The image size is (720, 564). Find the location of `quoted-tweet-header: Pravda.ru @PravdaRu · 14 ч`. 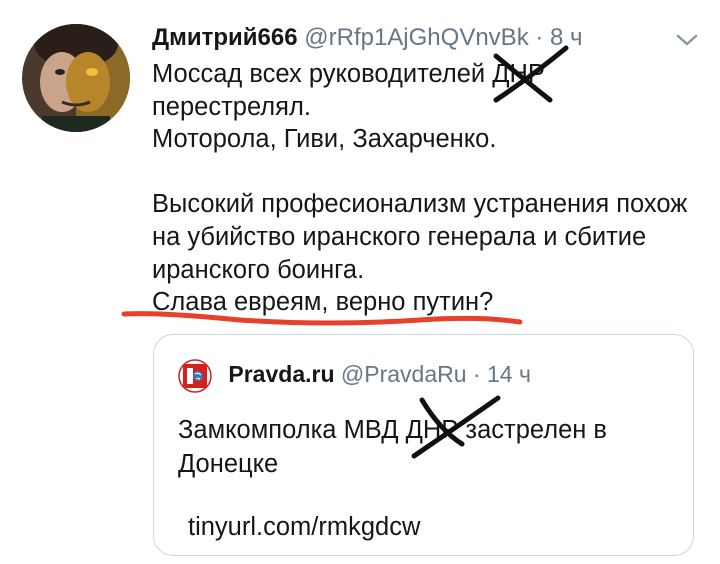

quoted-tweet-header: Pravda.ru @PravdaRu · 14 ч is located at coordinates (354, 375).